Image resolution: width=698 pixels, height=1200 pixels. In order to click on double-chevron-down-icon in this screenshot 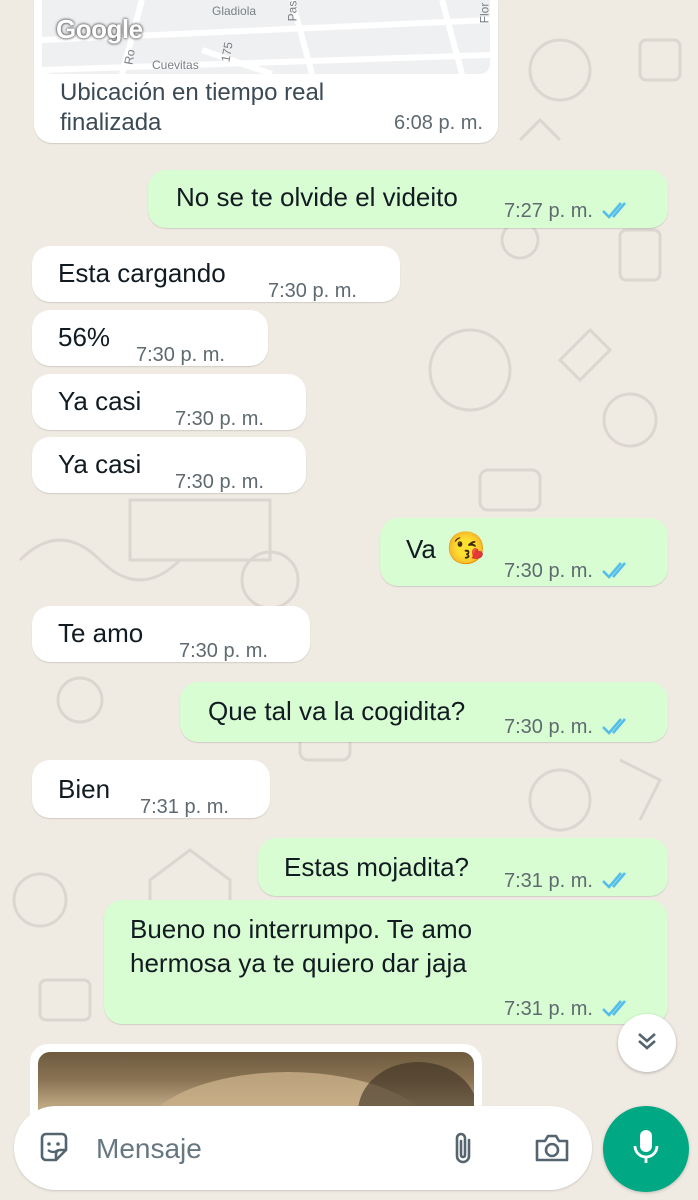, I will do `click(647, 1043)`.